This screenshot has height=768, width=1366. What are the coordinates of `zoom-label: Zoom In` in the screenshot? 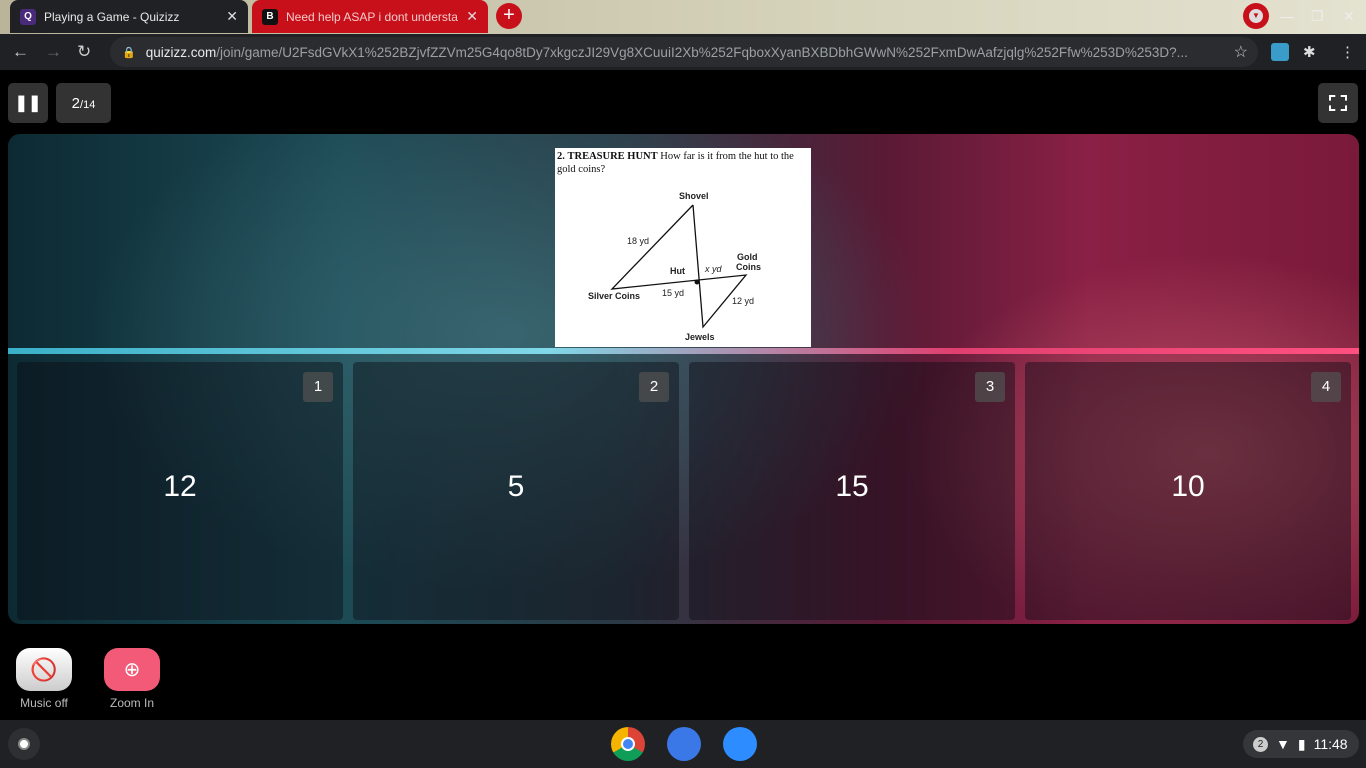 It's located at (131, 703).